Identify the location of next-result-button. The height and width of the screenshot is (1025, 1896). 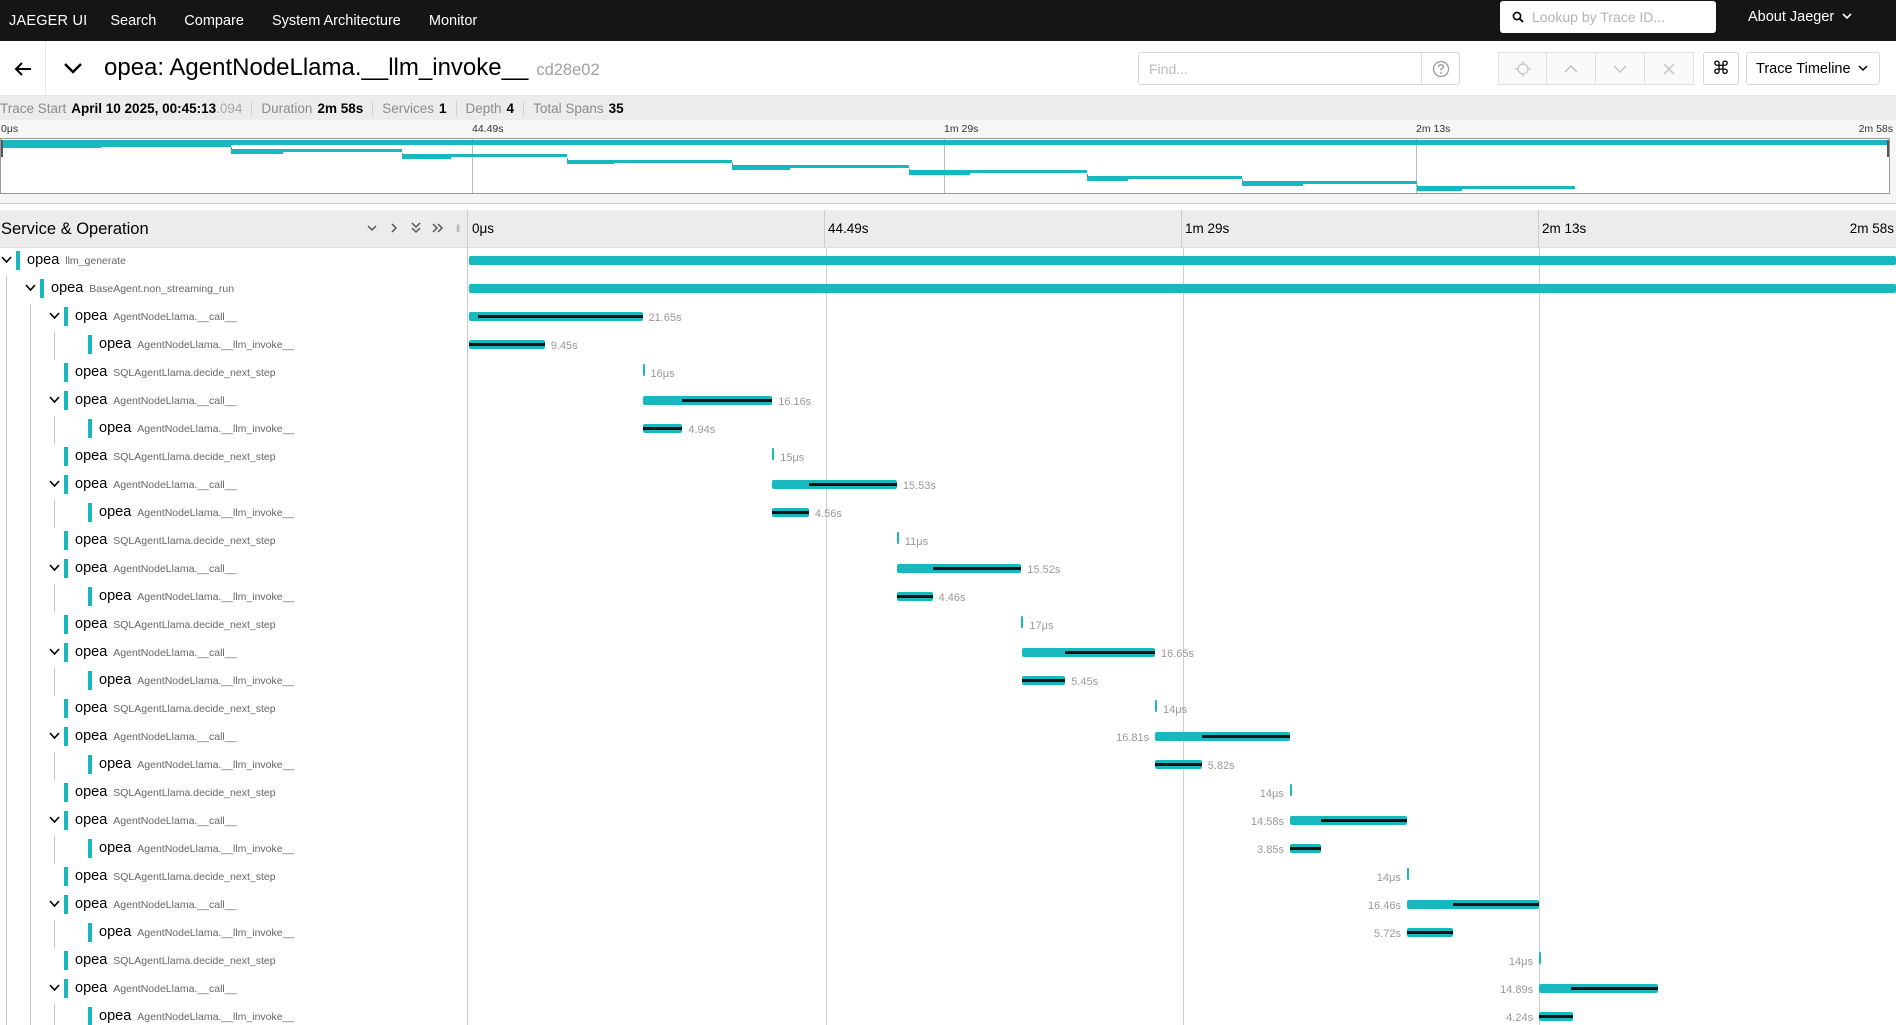
(1620, 68).